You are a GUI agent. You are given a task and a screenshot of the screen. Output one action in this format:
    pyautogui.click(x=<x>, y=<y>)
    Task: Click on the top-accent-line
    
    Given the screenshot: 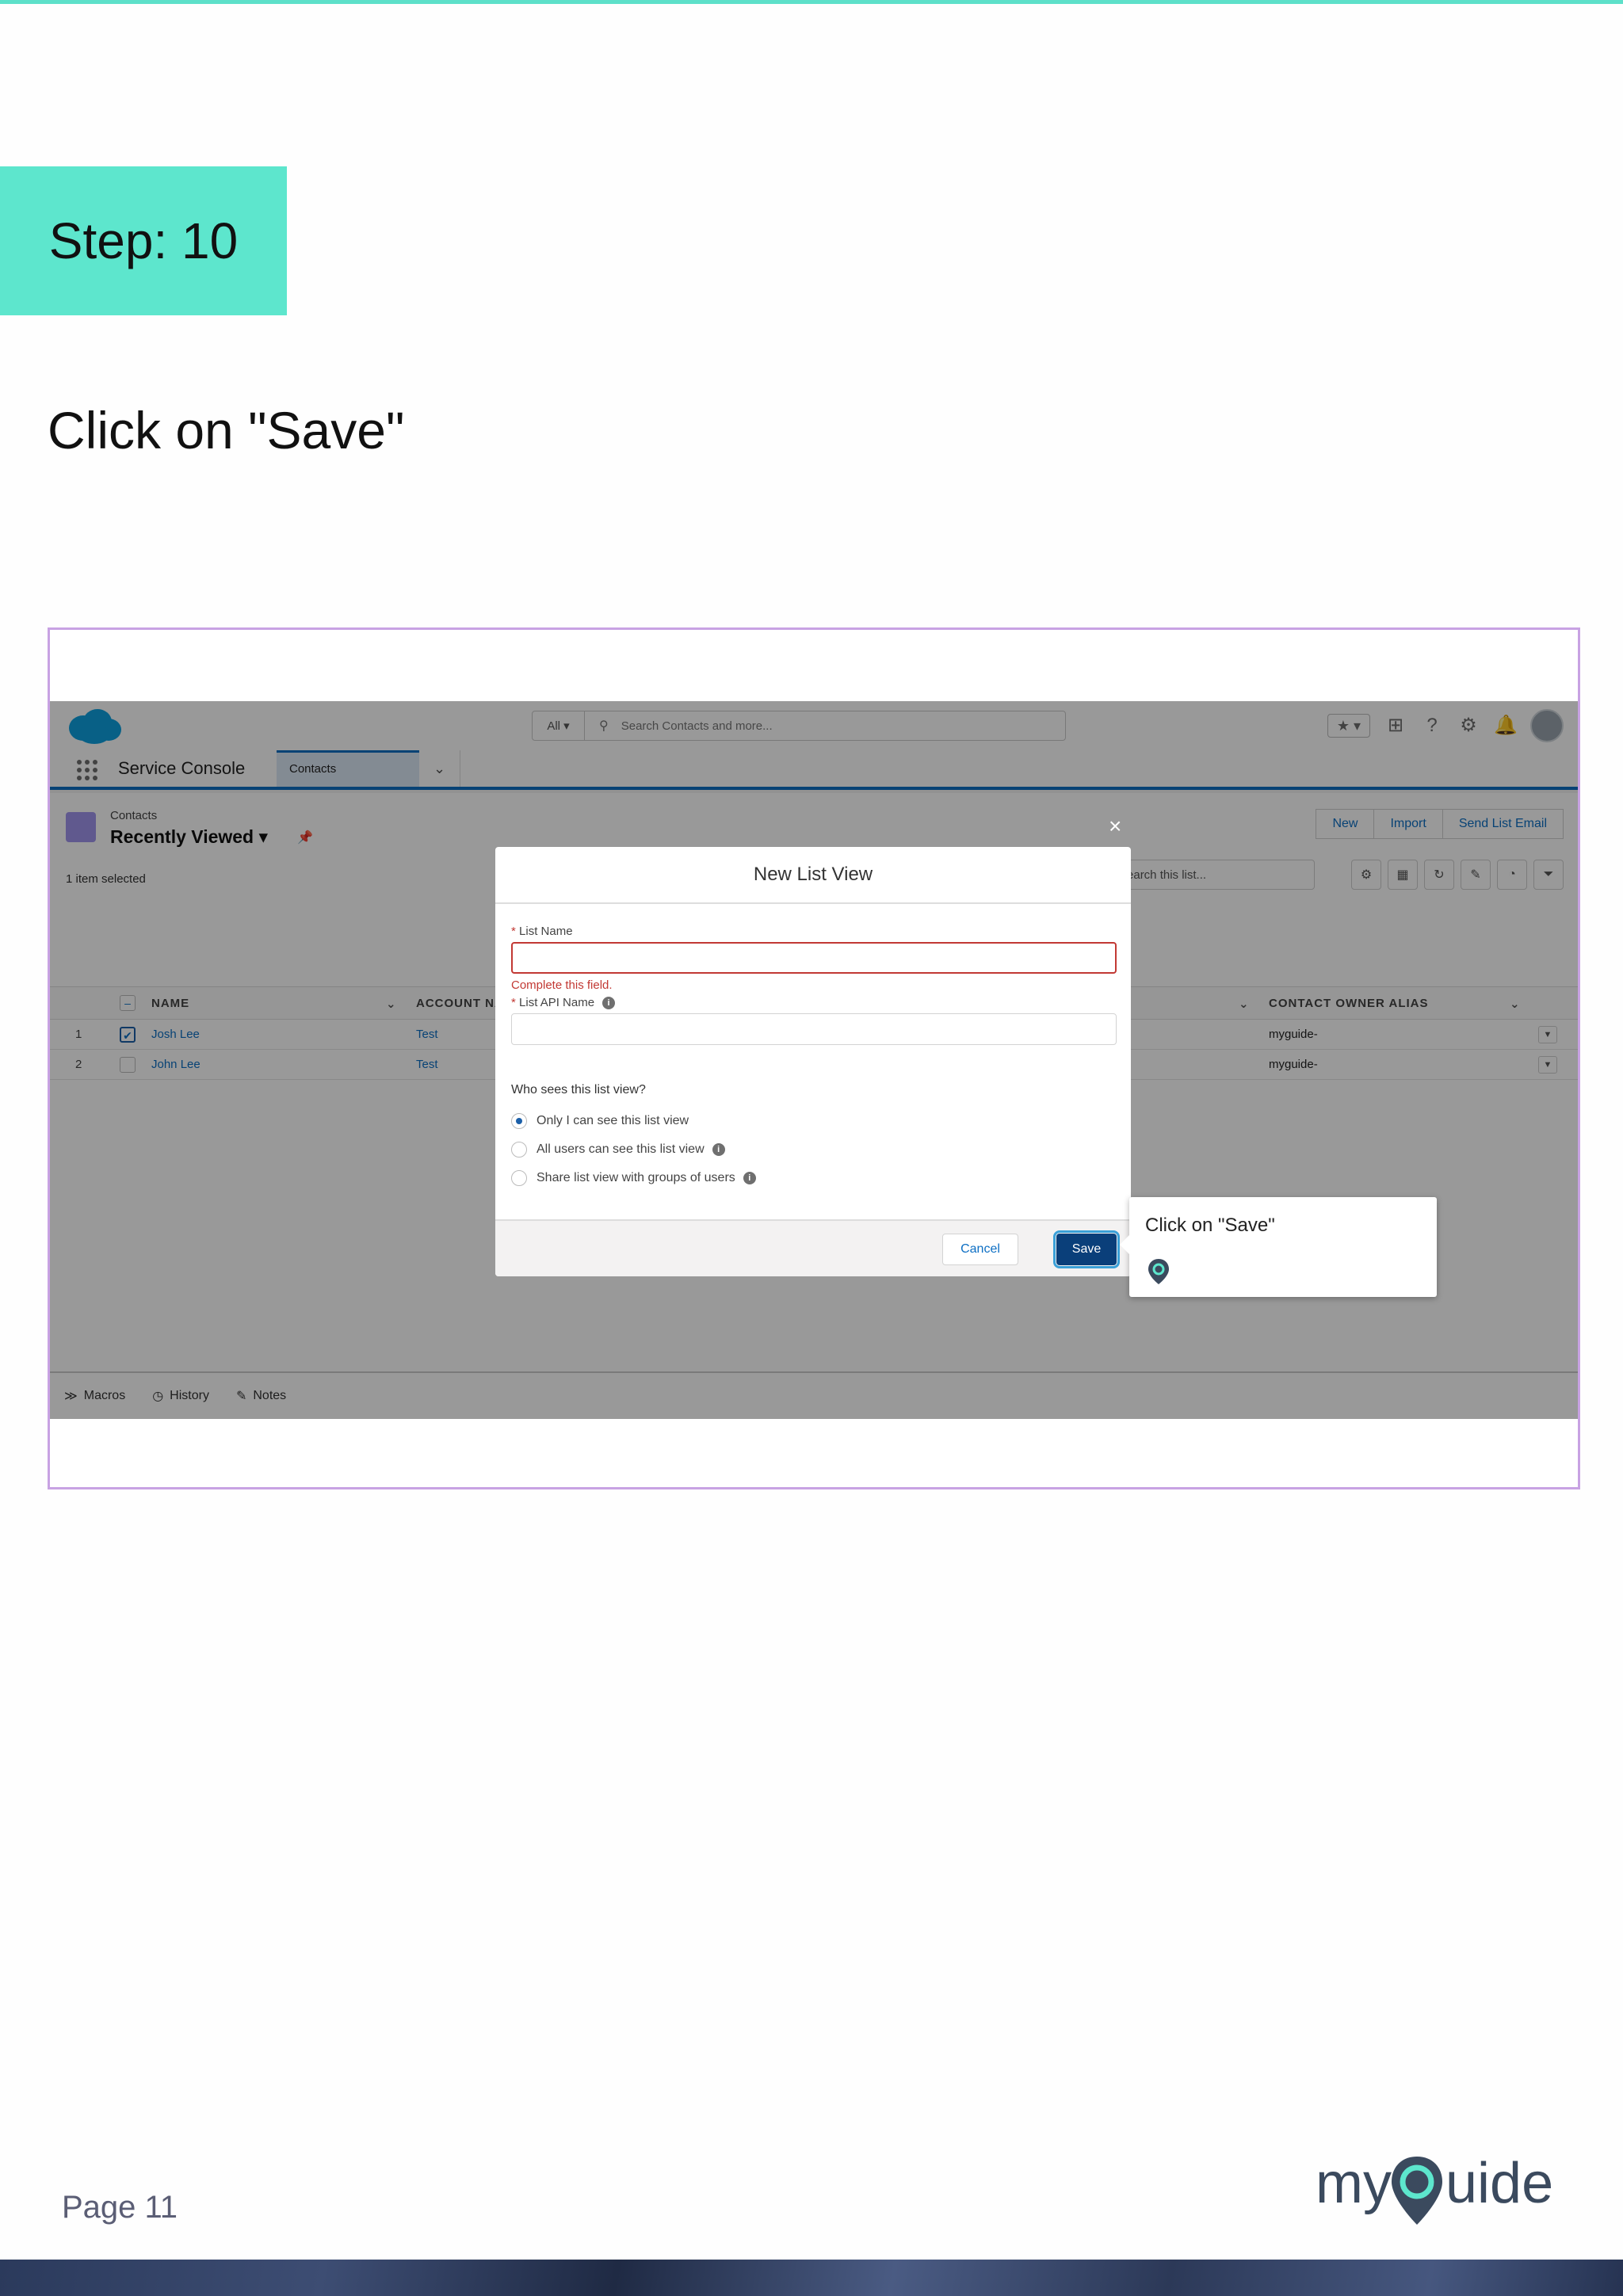 What is the action you would take?
    pyautogui.click(x=811, y=2)
    